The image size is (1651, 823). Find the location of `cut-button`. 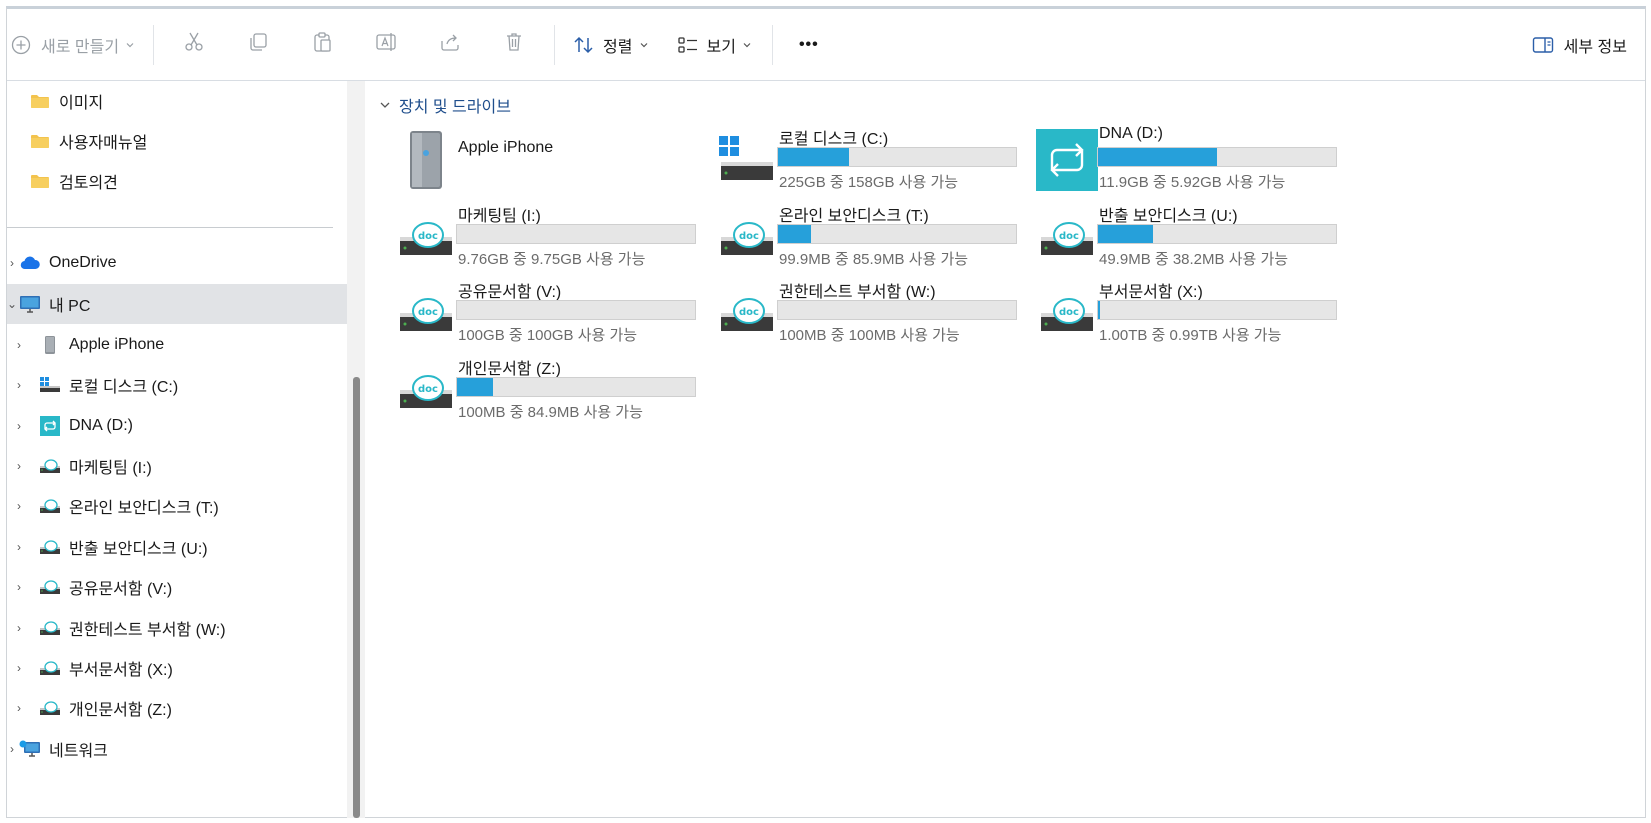

cut-button is located at coordinates (194, 45).